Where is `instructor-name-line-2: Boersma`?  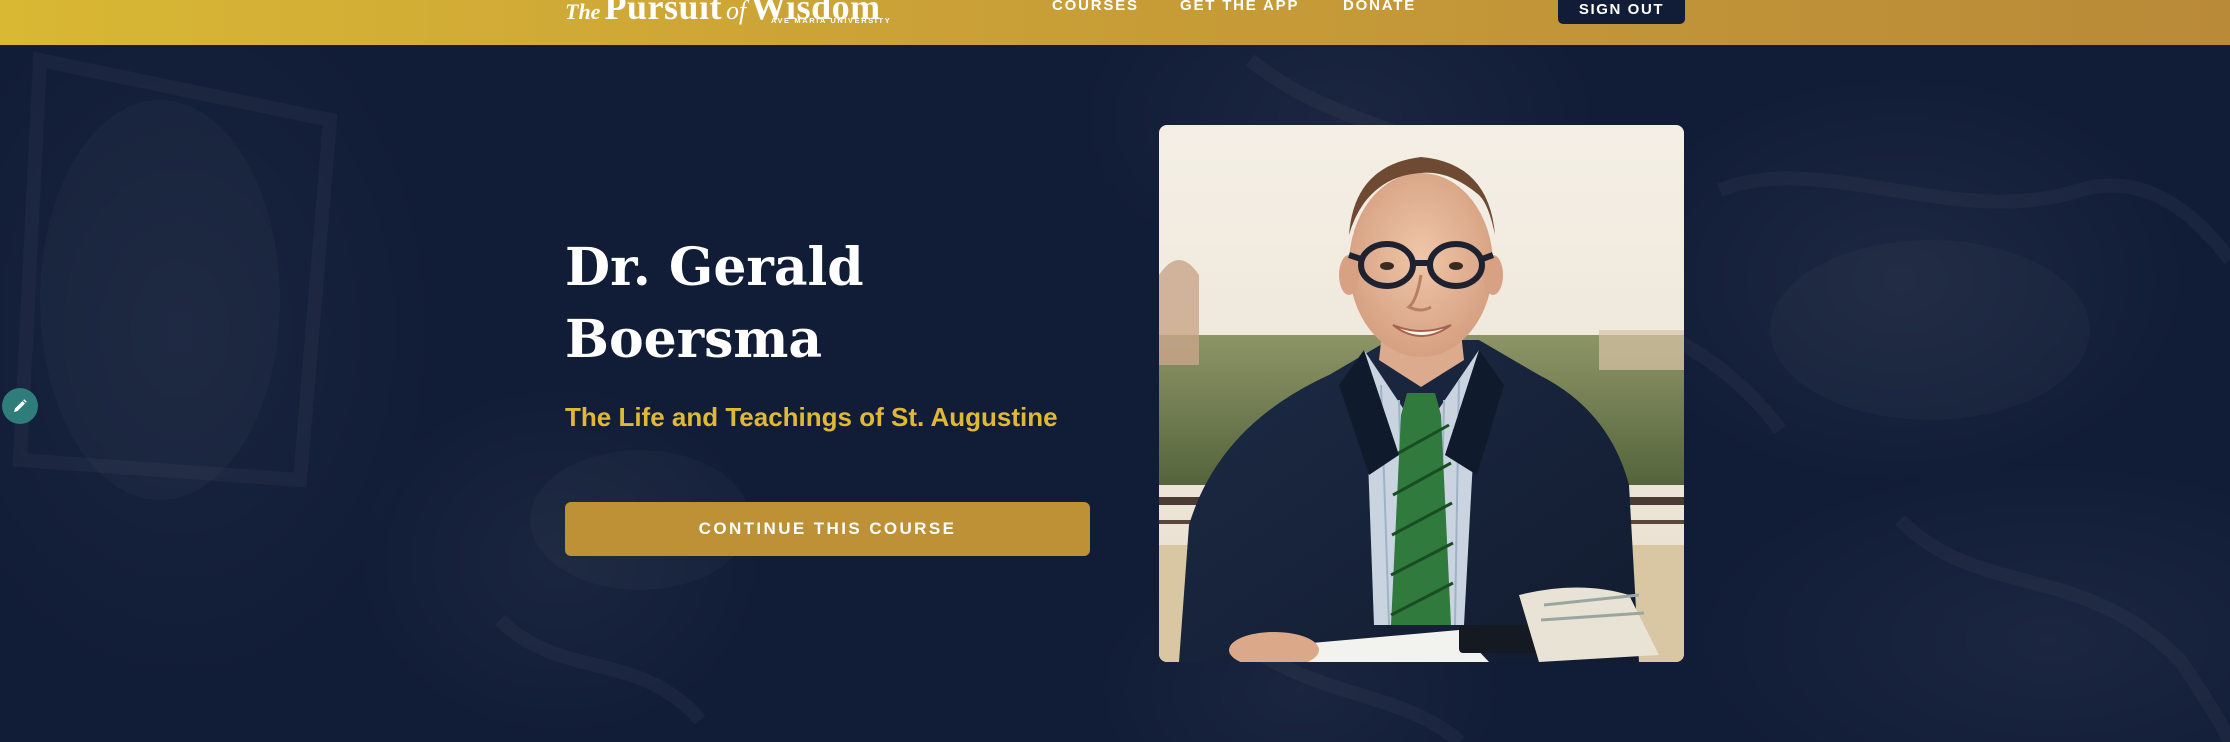
instructor-name-line-2: Boersma is located at coordinates (694, 339).